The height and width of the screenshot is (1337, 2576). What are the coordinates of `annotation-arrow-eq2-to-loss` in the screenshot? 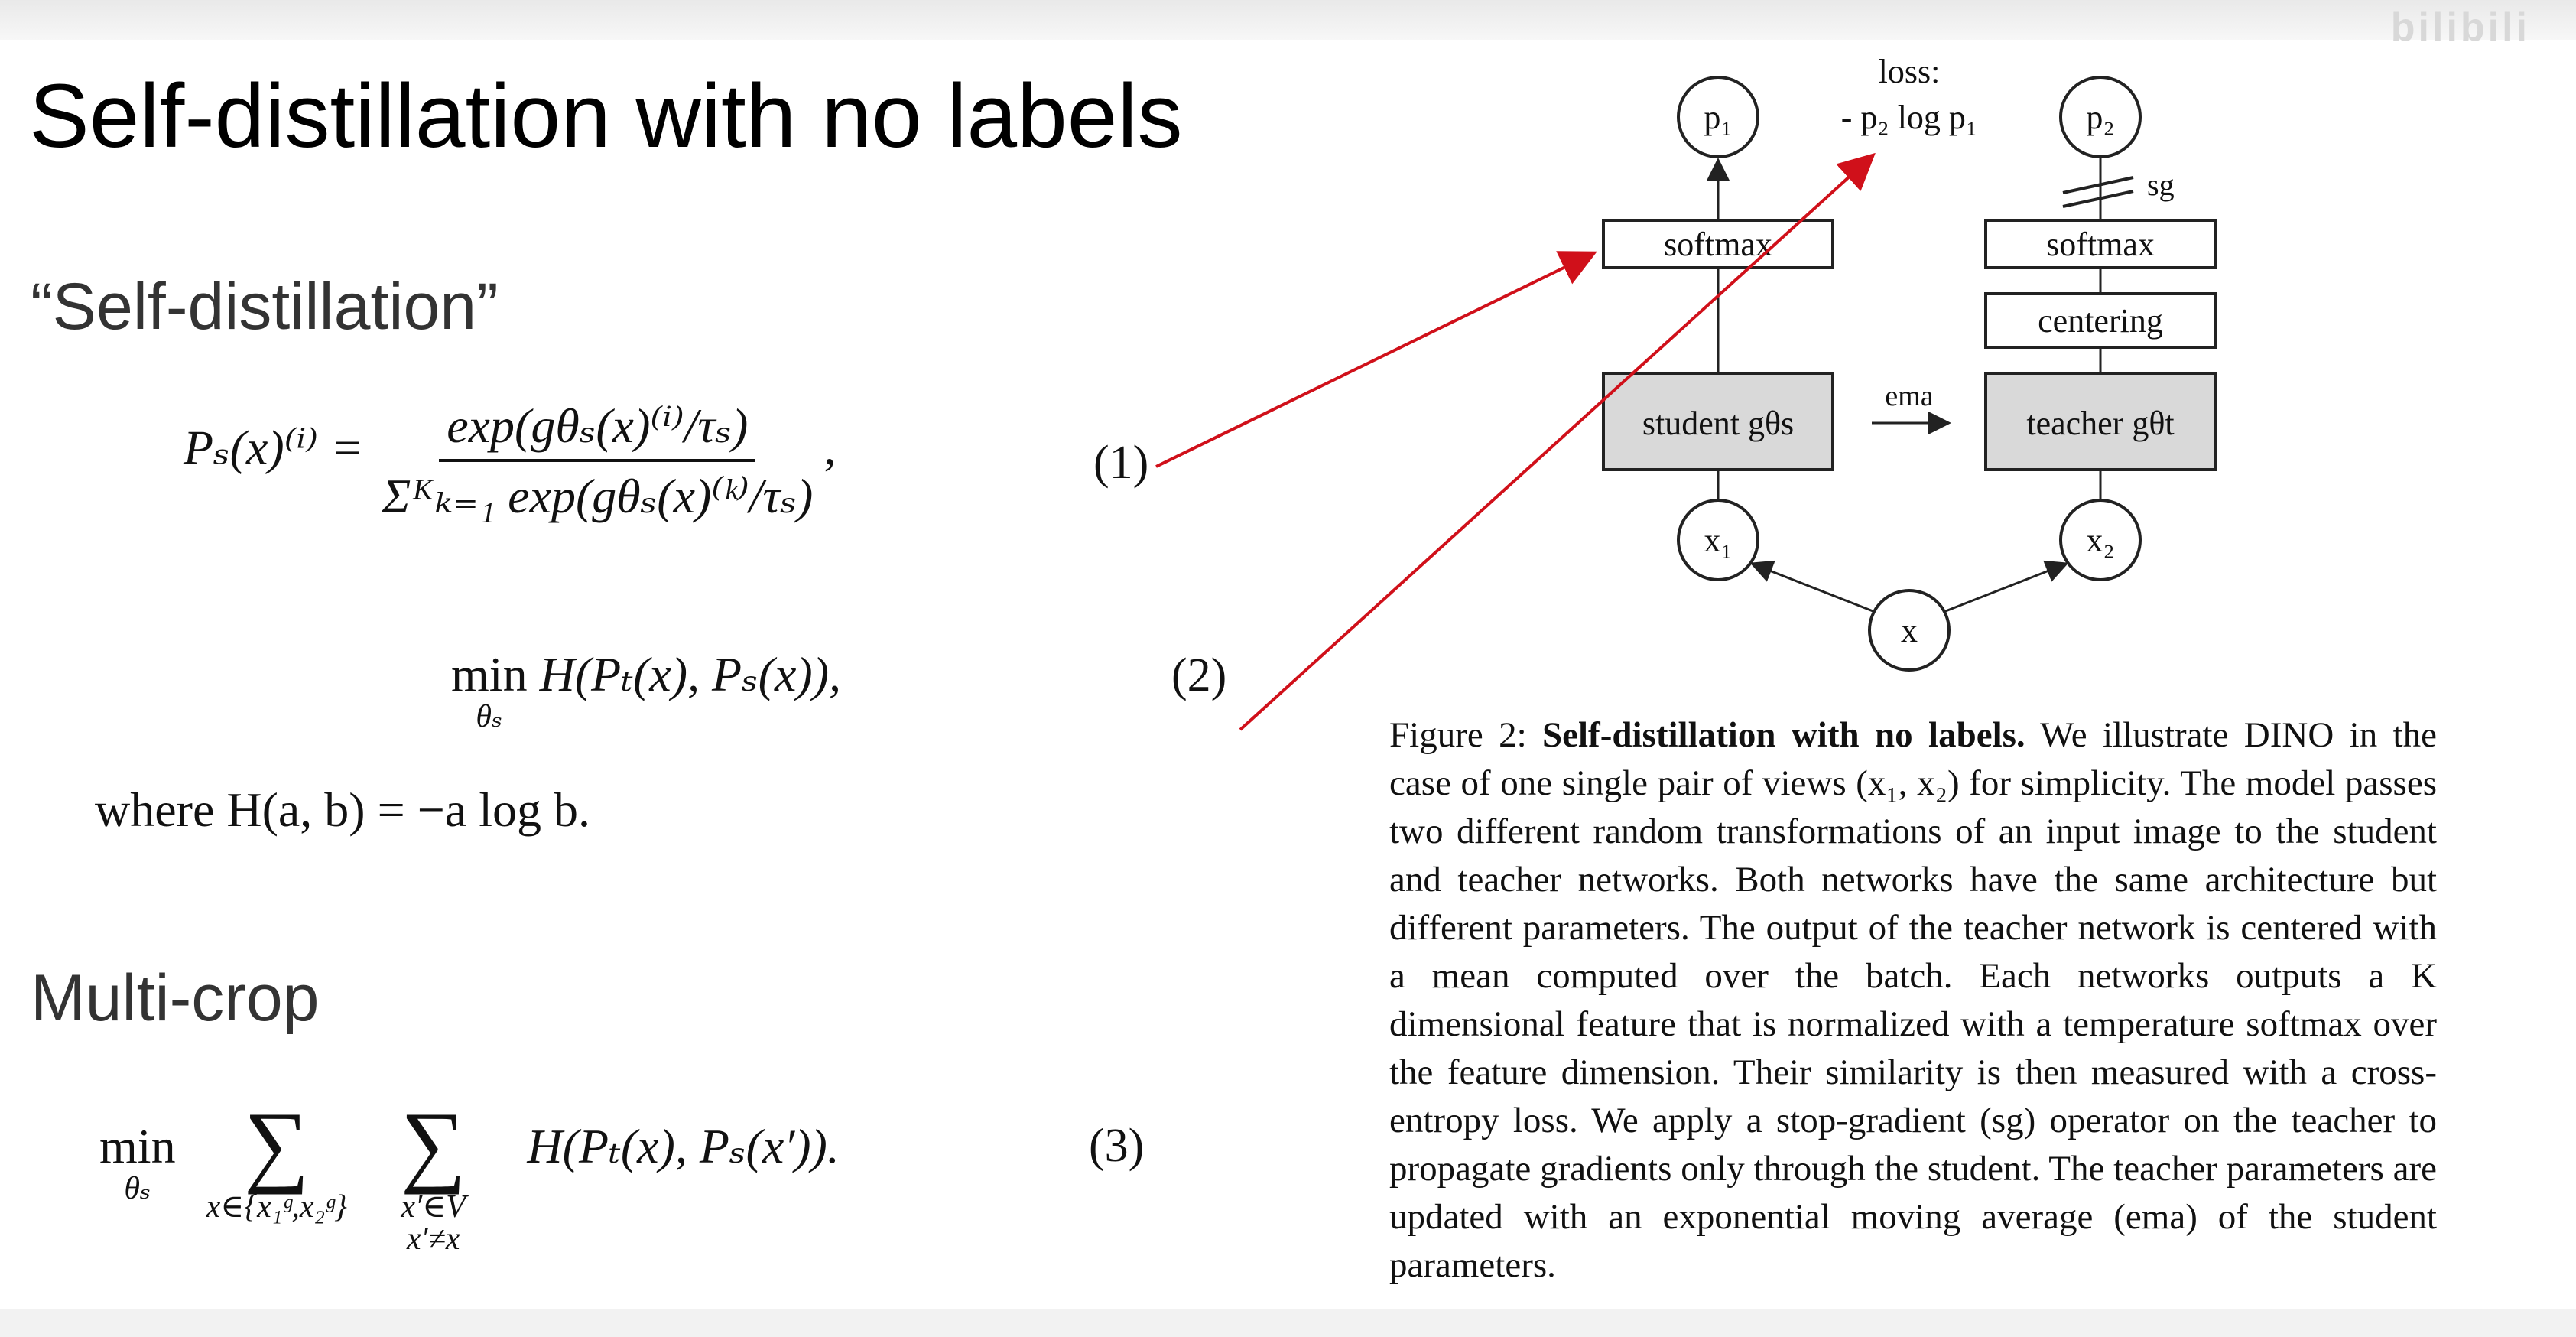 It's located at (1558, 441).